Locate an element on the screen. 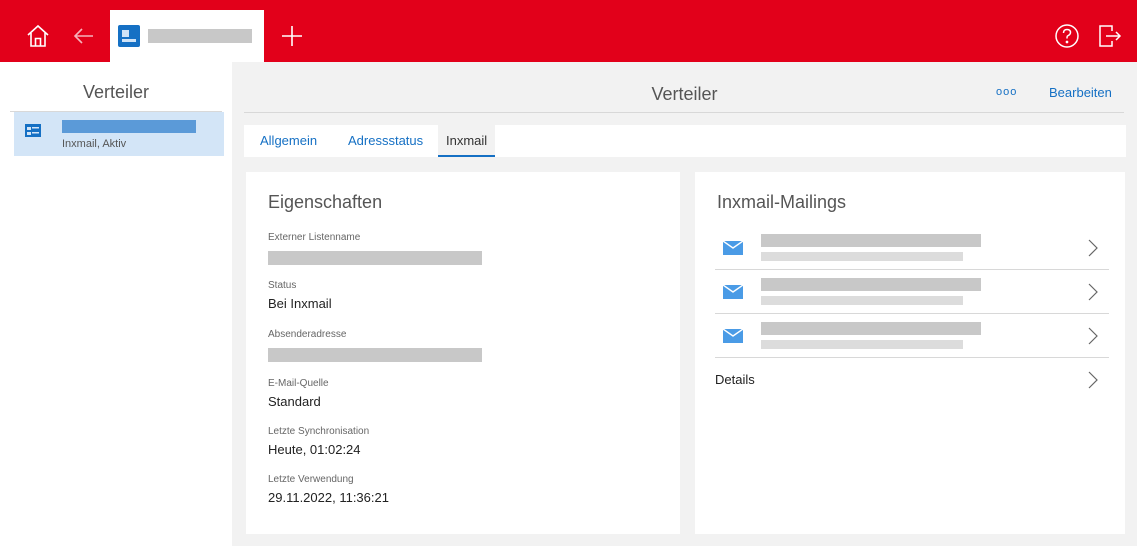  list-item-subtitle: Inxmail, Aktiv is located at coordinates (94, 144).